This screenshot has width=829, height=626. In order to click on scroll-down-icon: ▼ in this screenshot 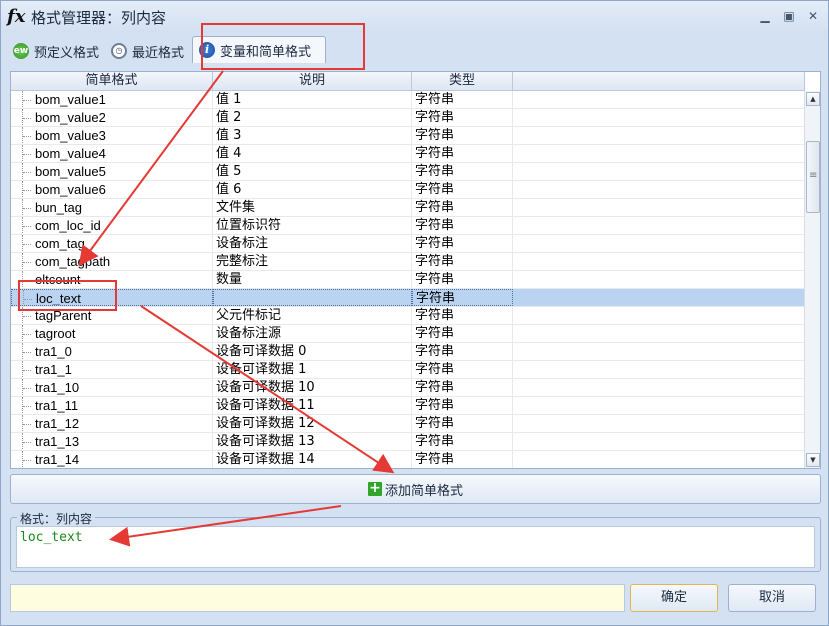, I will do `click(813, 460)`.